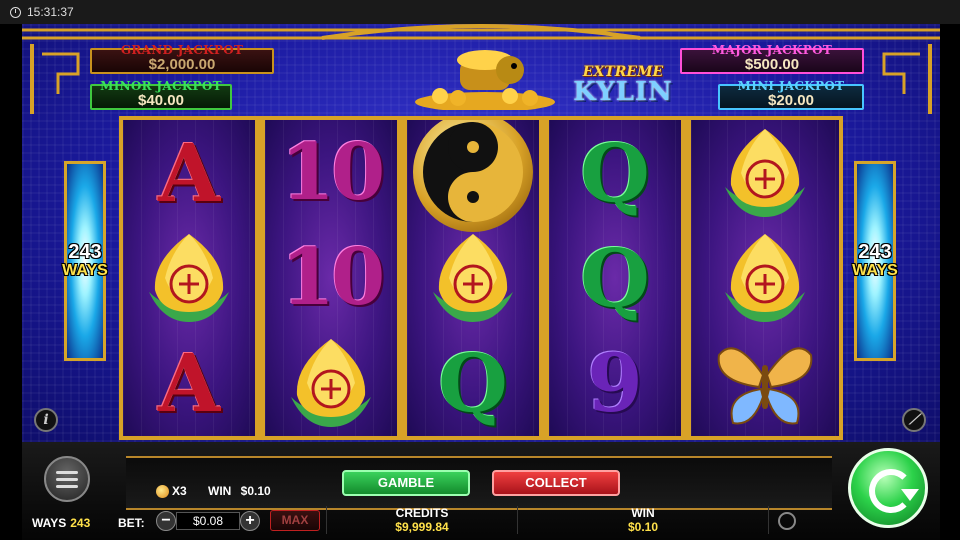 The width and height of the screenshot is (960, 540). Describe the element at coordinates (49, 523) in the screenshot. I see `ways-label: WAYS` at that location.